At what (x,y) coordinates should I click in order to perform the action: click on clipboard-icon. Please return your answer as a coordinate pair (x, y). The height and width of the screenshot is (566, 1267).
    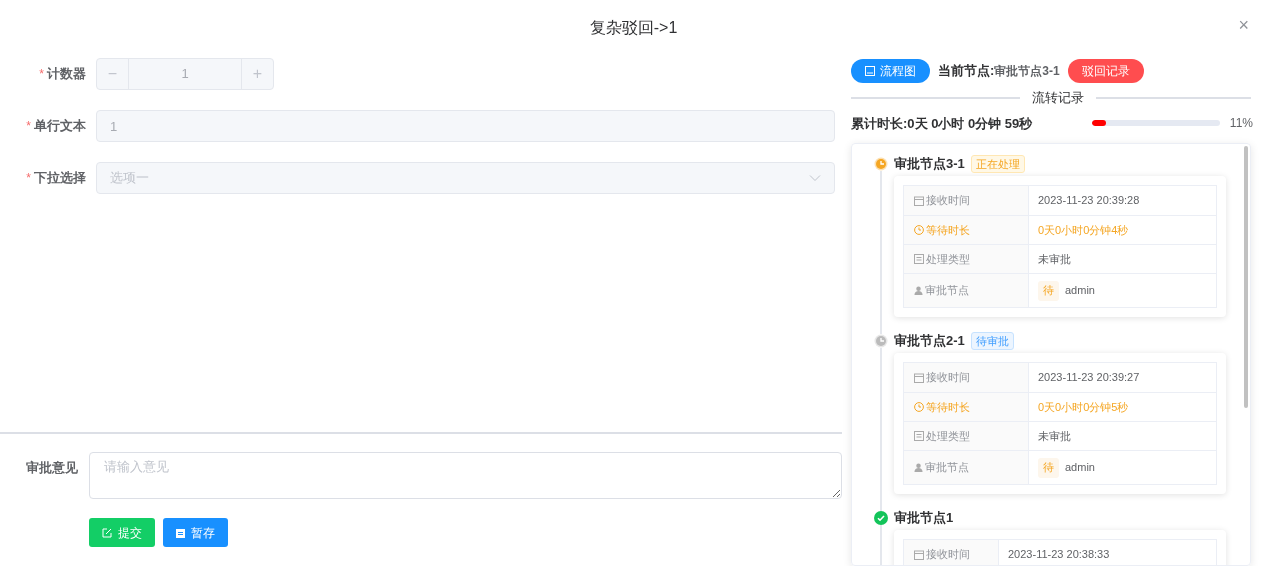
    Looking at the image, I should click on (180, 532).